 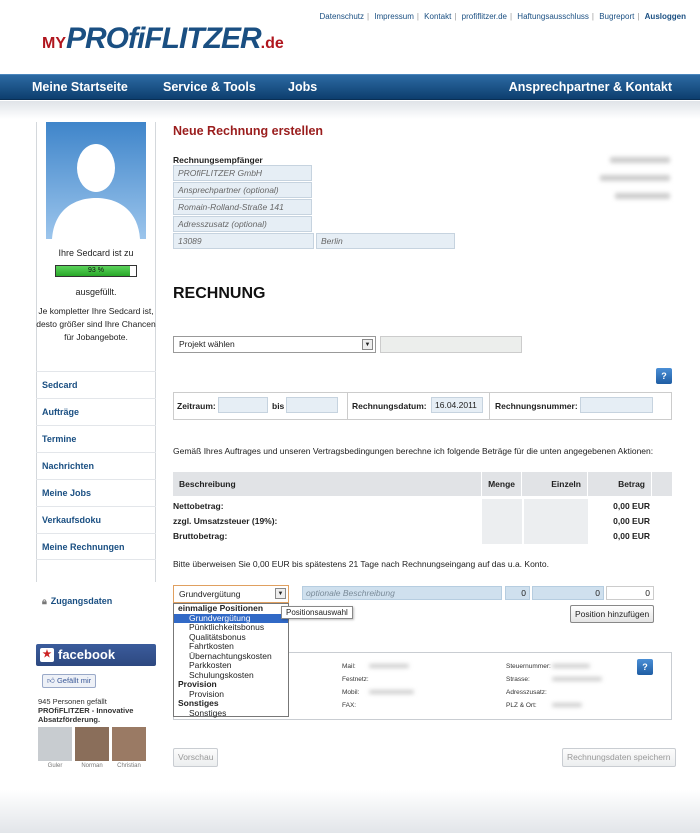 I want to click on position-single-input: 0, so click(x=568, y=593).